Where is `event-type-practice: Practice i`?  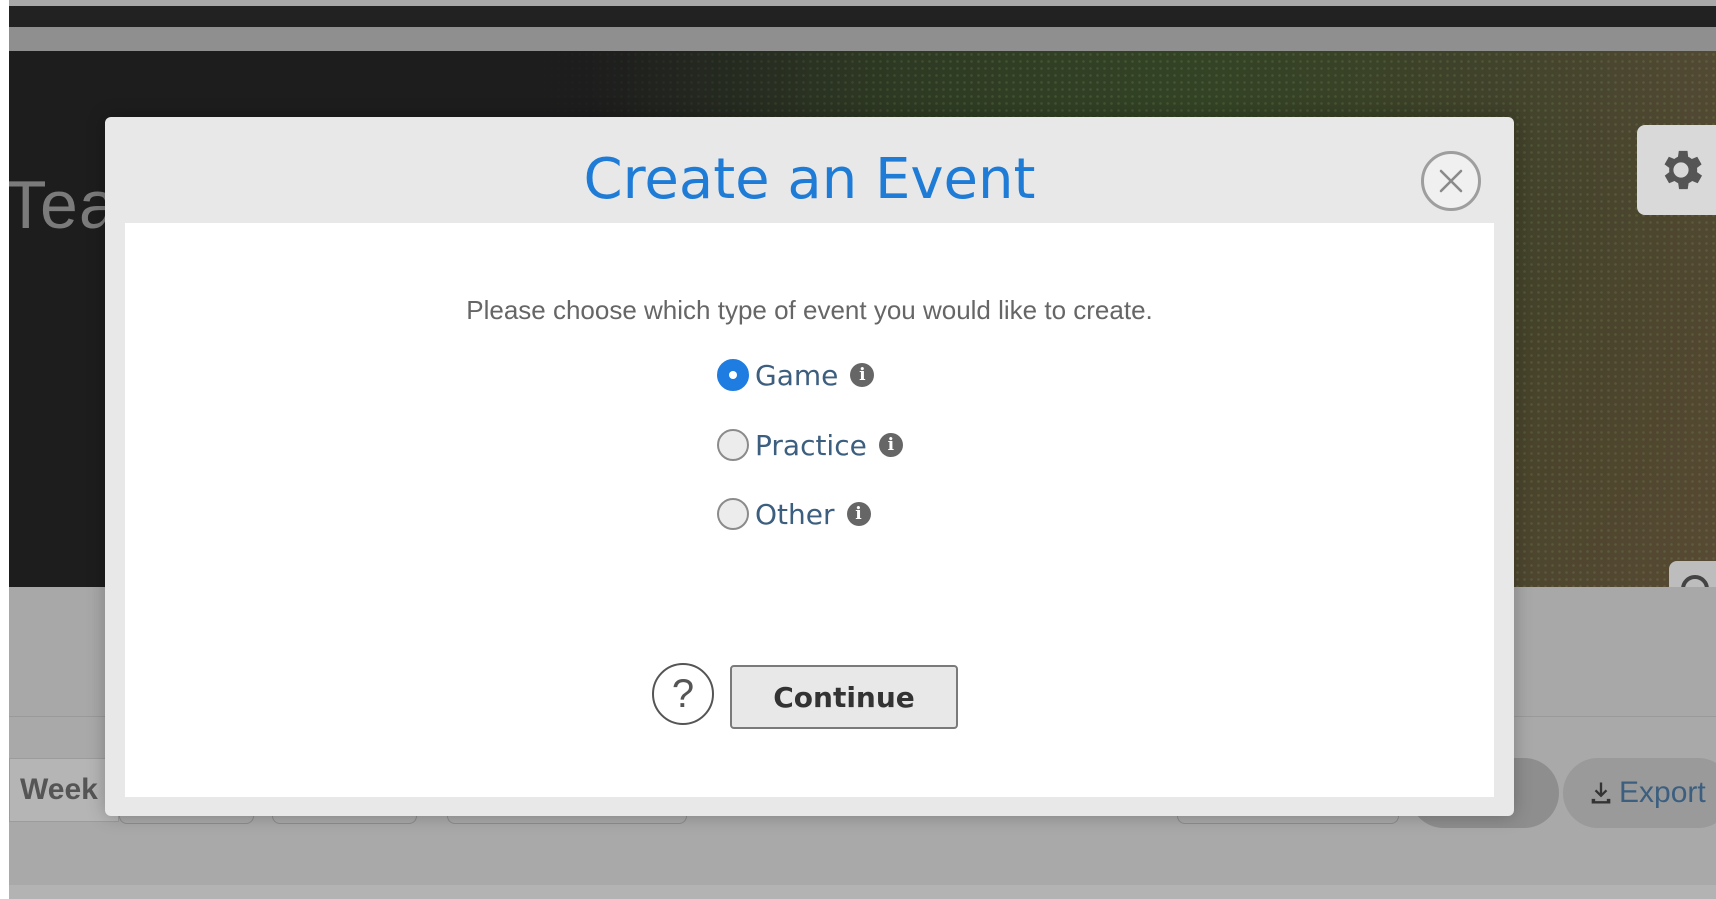 event-type-practice: Practice i is located at coordinates (810, 445).